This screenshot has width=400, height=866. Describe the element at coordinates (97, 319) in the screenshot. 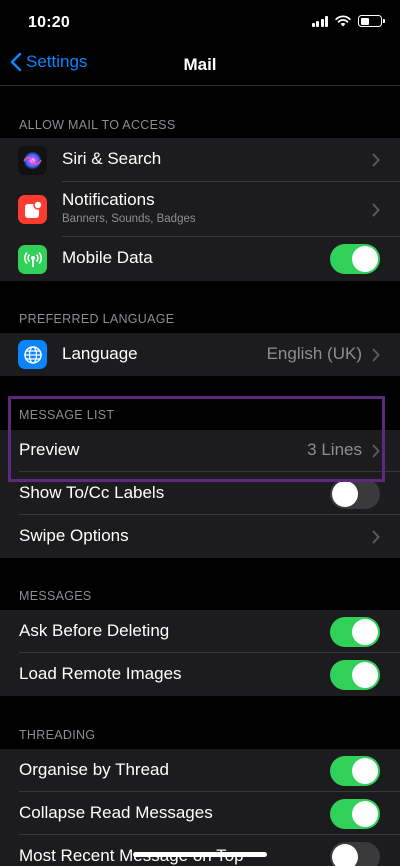

I see `section-header-language: PREFERRED LANGUAGE` at that location.